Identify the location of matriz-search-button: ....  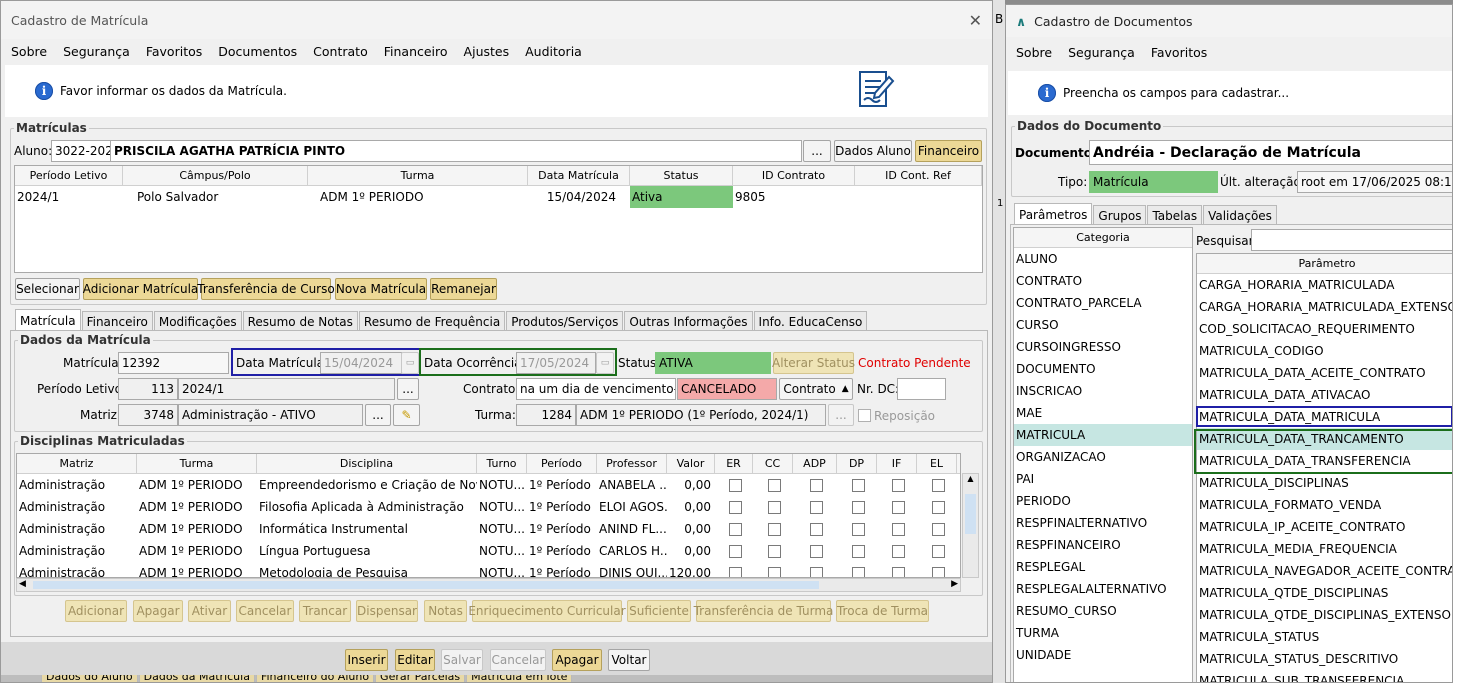
(378, 415).